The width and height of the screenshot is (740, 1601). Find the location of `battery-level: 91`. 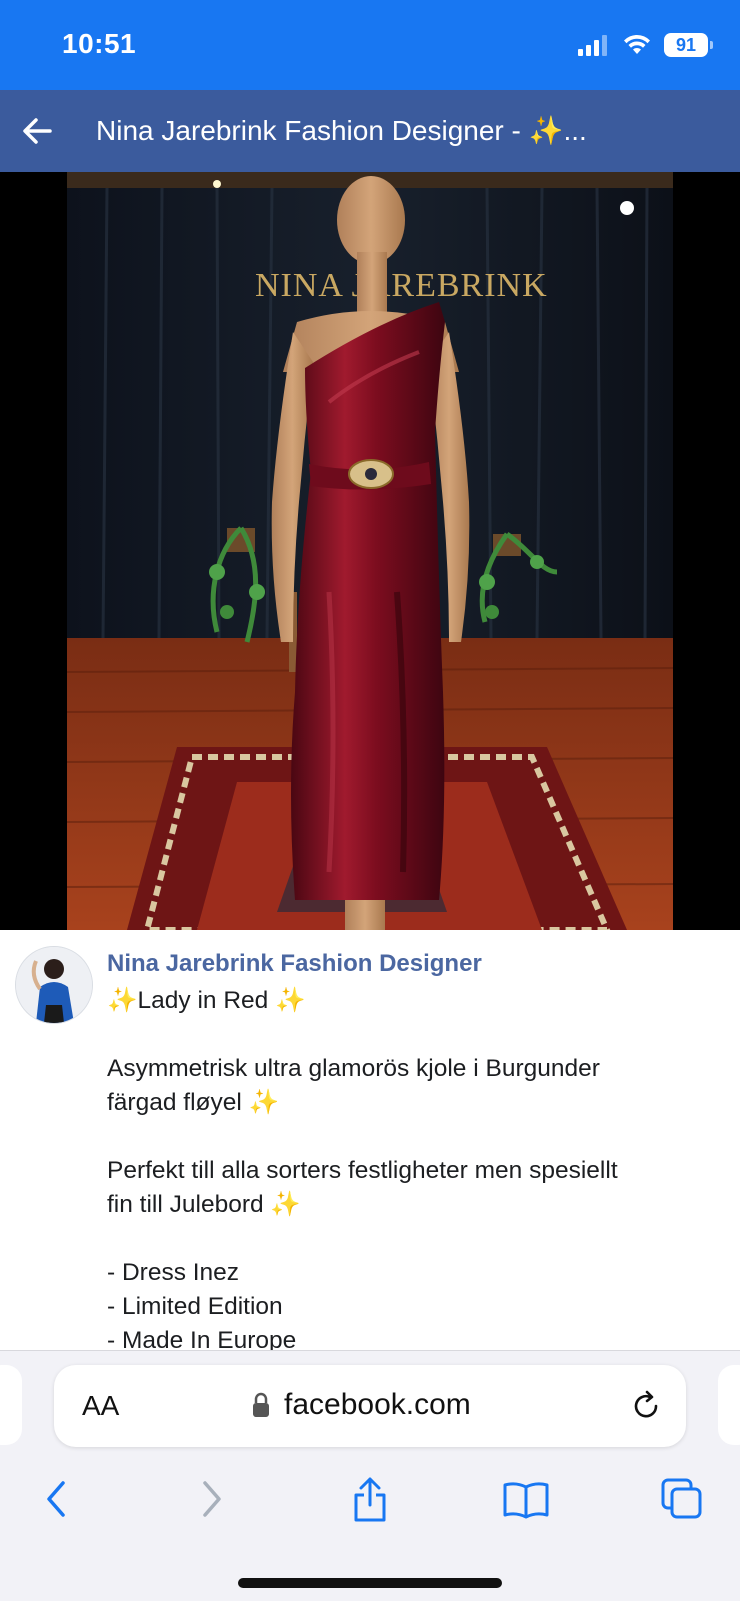

battery-level: 91 is located at coordinates (686, 44).